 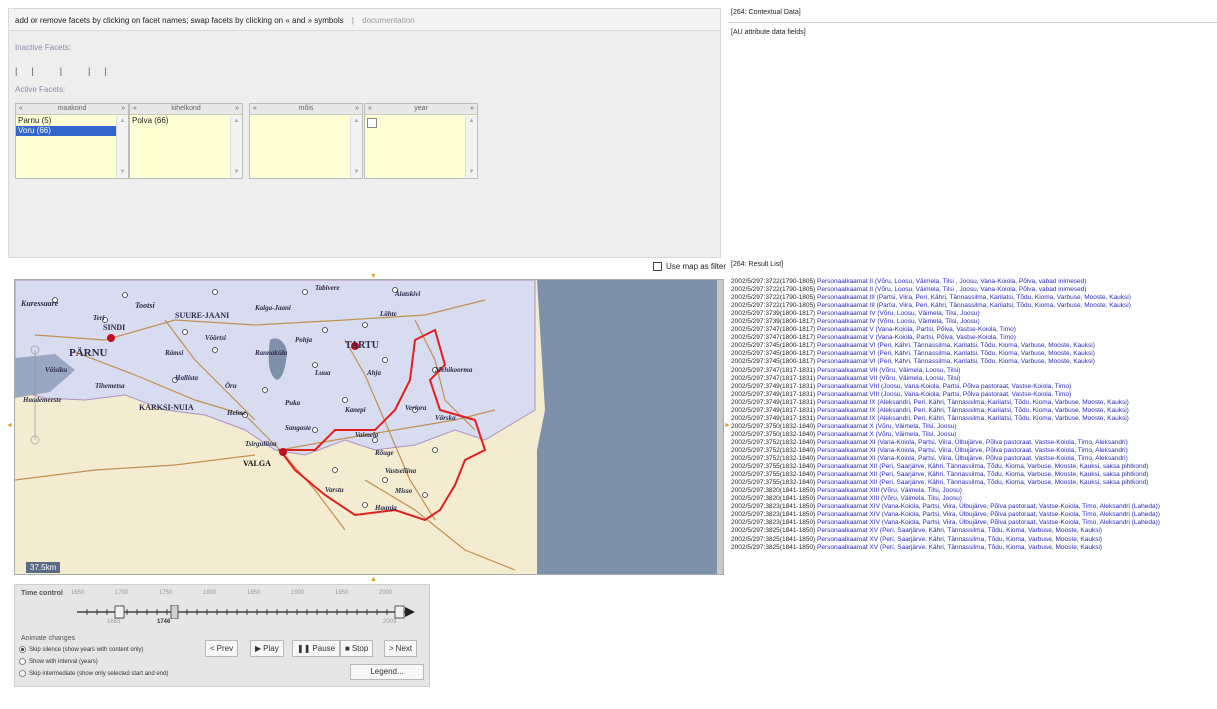 I want to click on play-button: ▶ Play, so click(x=267, y=648).